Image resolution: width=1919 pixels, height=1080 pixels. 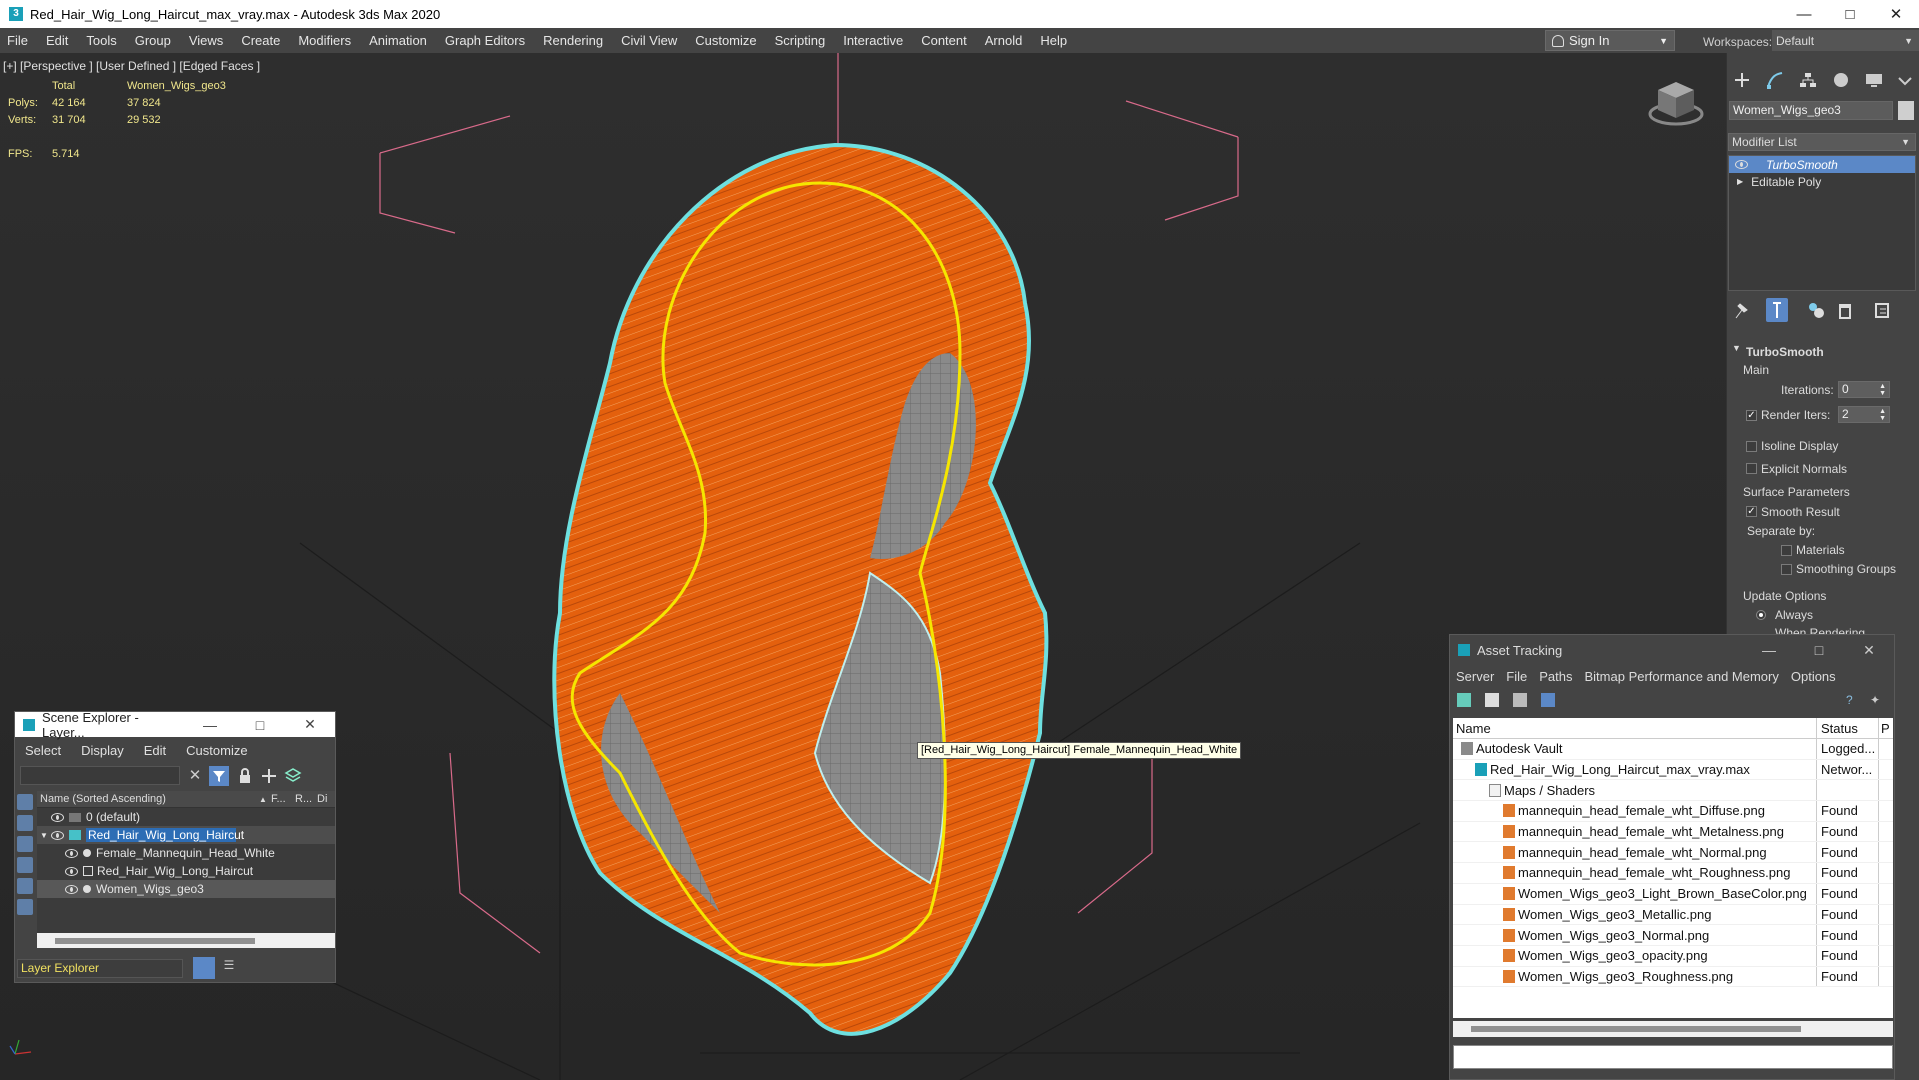 I want to click on at-menu-options: Options, so click(x=1813, y=676).